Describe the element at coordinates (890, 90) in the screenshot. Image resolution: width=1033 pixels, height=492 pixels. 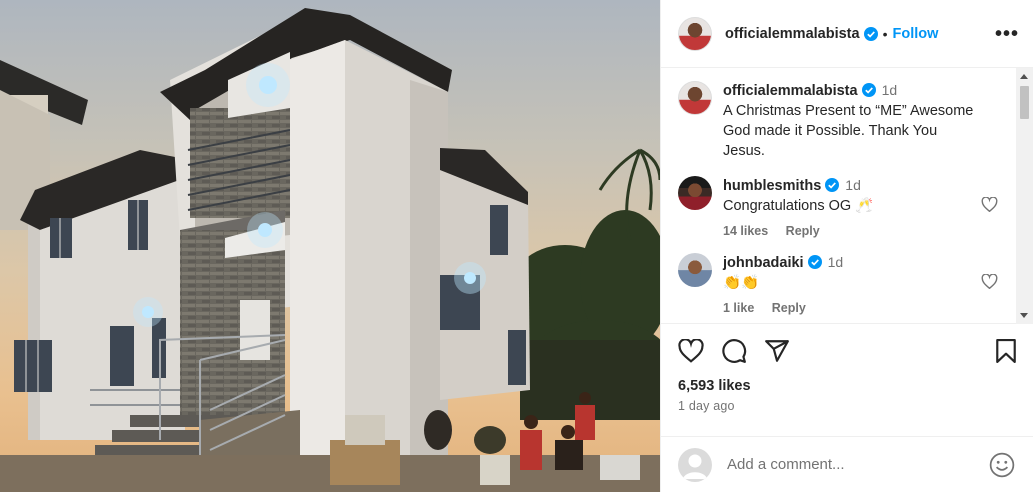
I see `caption-time: 1d` at that location.